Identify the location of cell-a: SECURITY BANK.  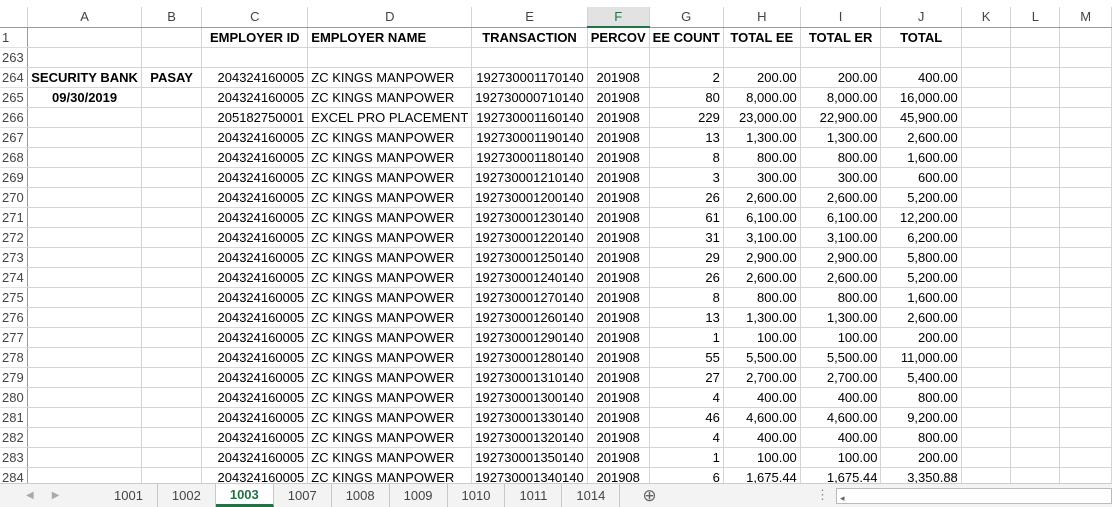
(84, 77).